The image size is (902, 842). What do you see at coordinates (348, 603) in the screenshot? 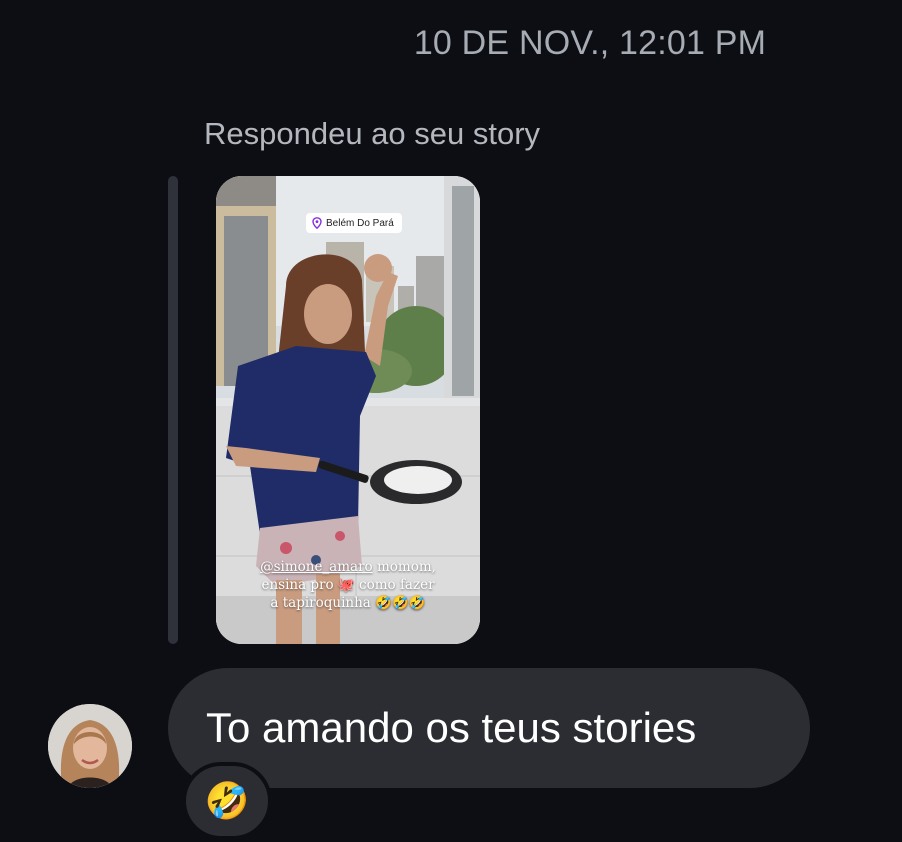
I see `caption-text-3: a tapiroquinha 🤣🤣🤣` at bounding box center [348, 603].